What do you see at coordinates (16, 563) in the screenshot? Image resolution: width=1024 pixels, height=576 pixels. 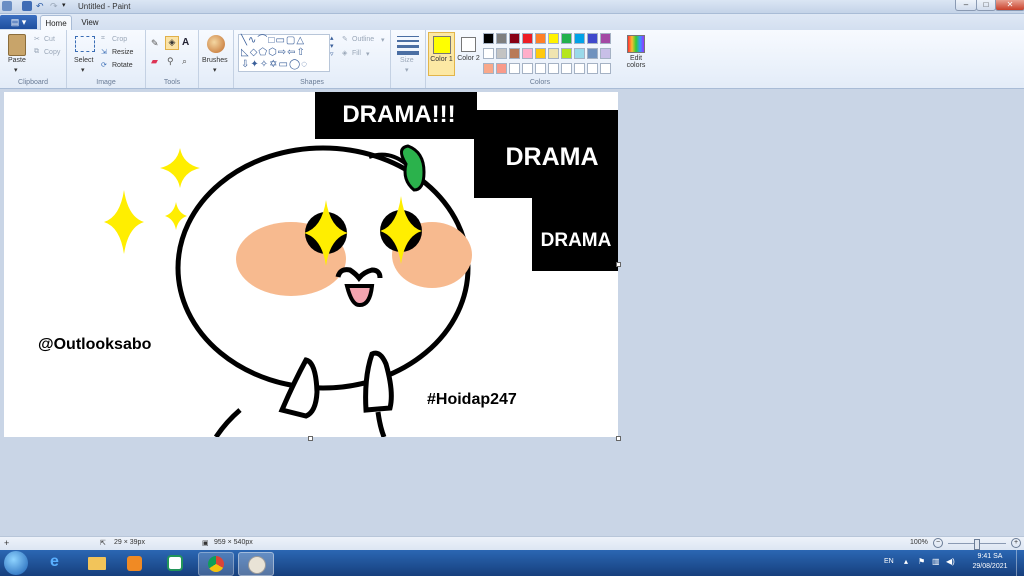 I see `start-button` at bounding box center [16, 563].